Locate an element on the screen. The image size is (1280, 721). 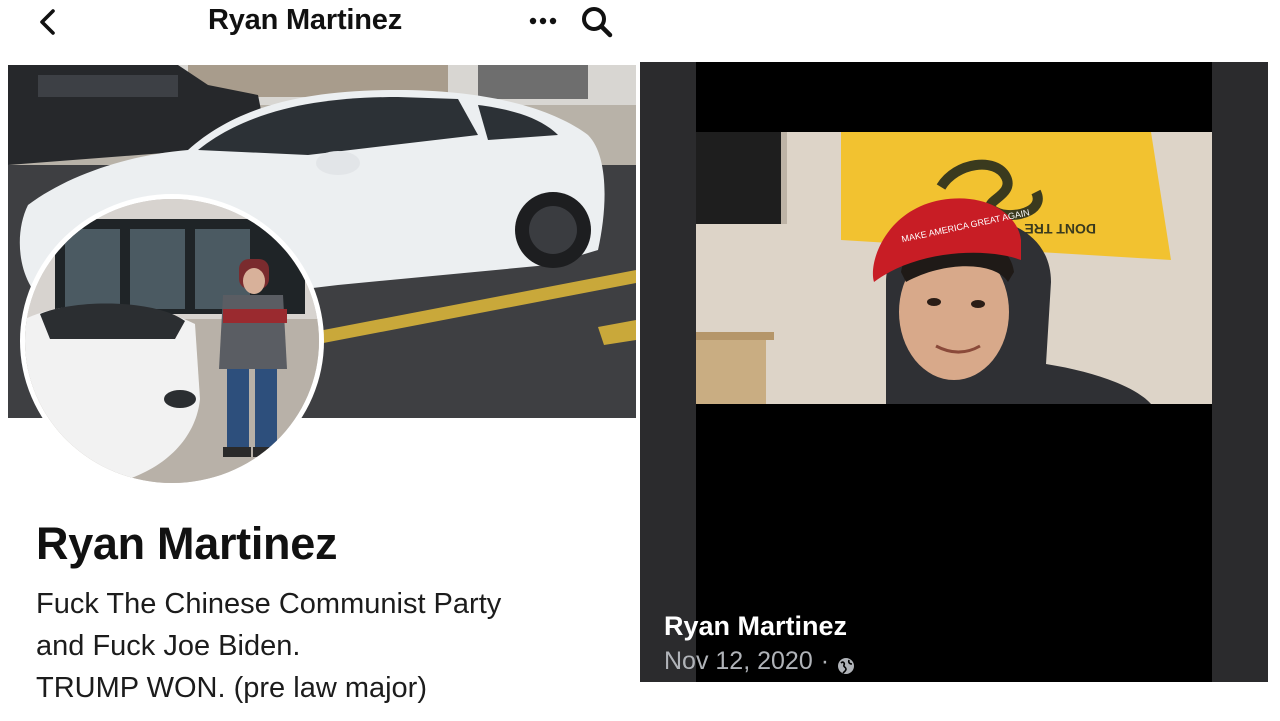
chevron-left-icon is located at coordinates (47, 22).